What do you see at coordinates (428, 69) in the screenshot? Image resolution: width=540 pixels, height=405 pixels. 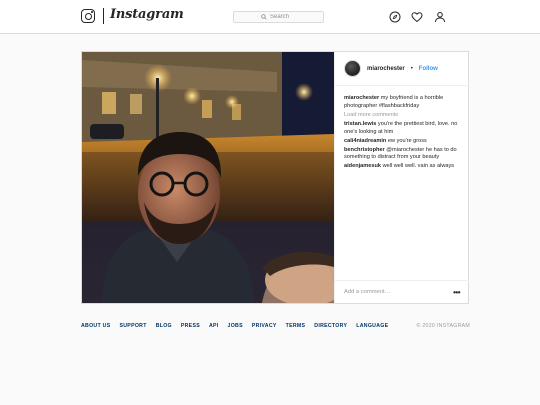 I see `follow-button: Follow` at bounding box center [428, 69].